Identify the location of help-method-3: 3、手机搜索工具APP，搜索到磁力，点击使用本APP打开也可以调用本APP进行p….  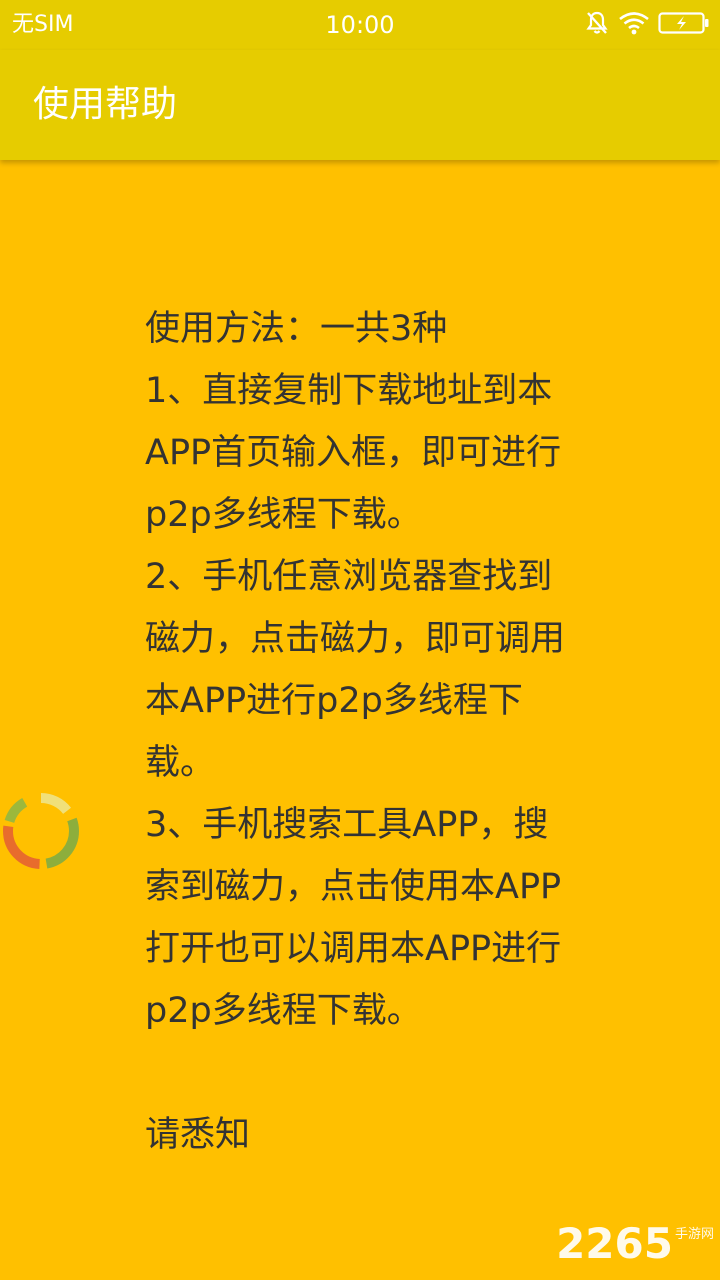
(353, 918).